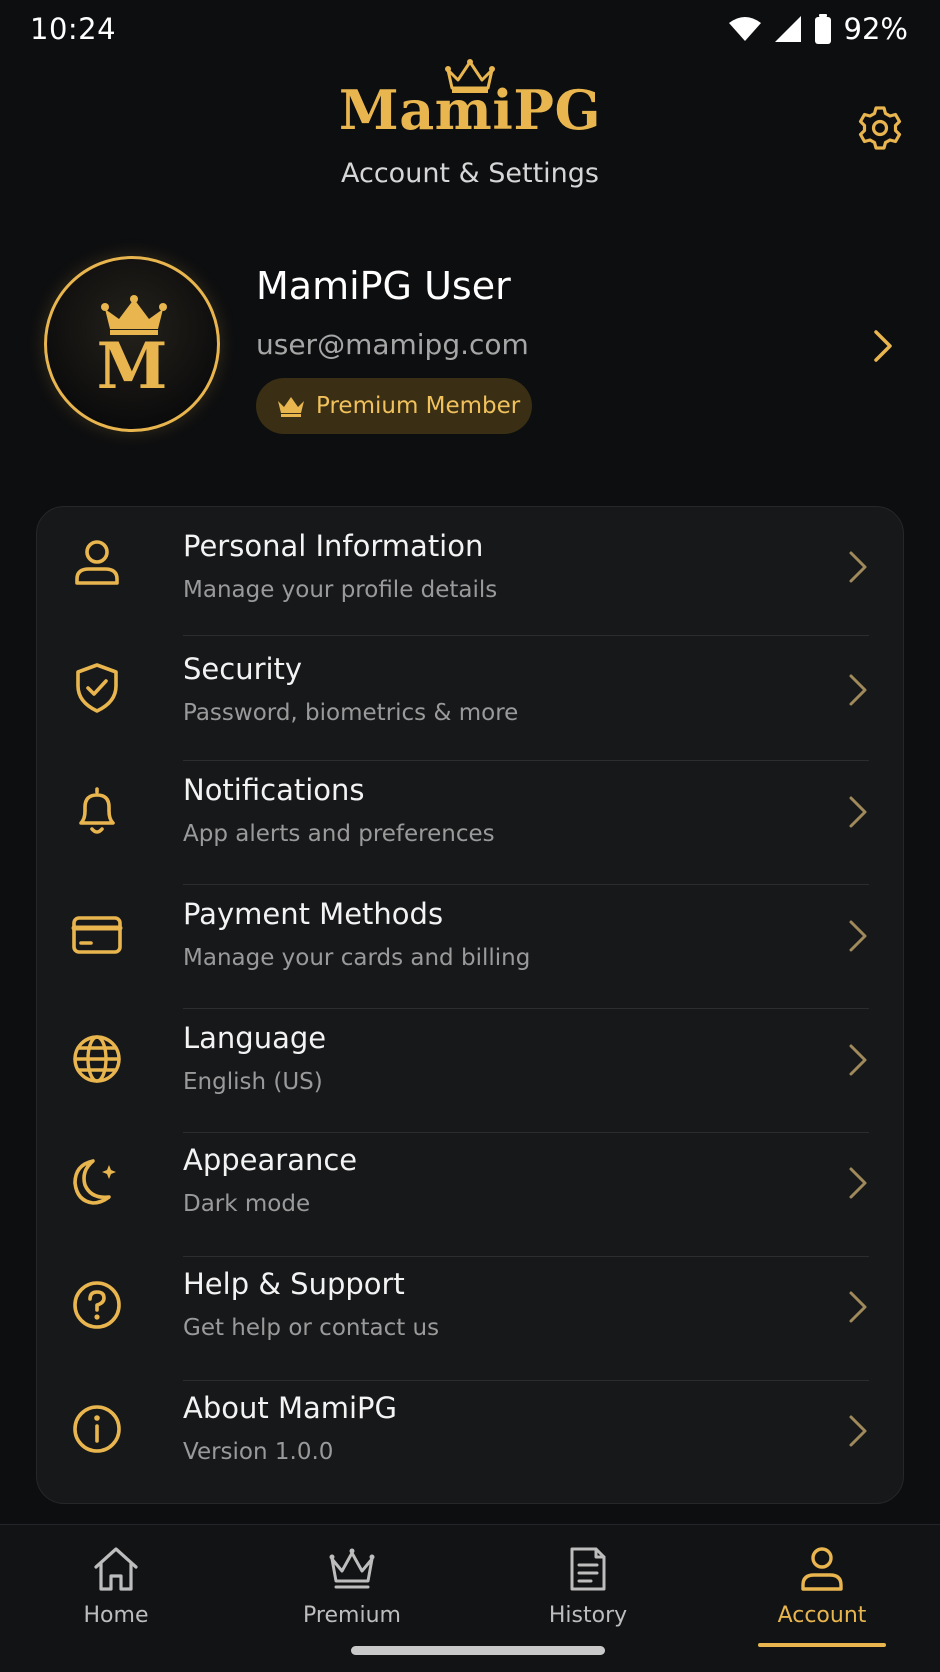  I want to click on premium-badge-label: Premium Member, so click(418, 406).